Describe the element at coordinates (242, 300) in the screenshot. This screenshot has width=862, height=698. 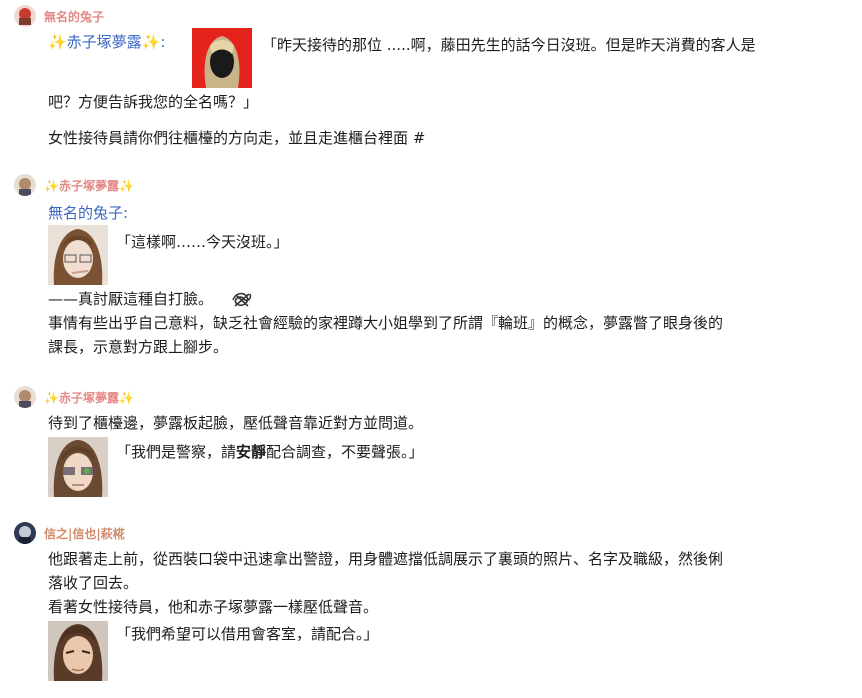
I see `scribble-emoji-icon` at that location.